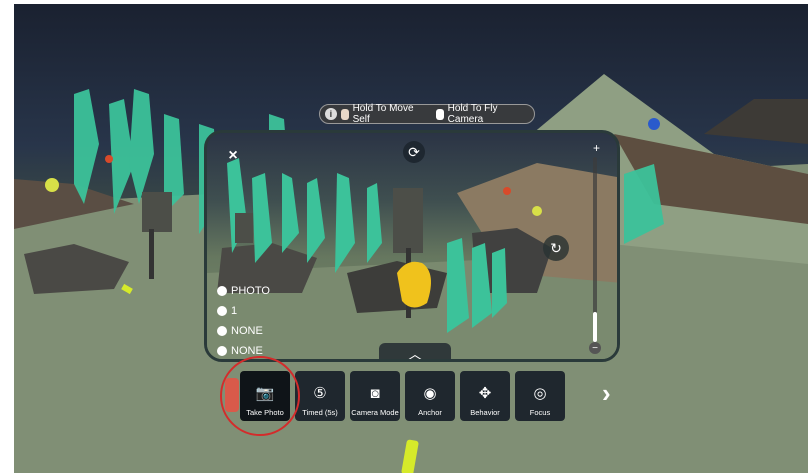  What do you see at coordinates (485, 412) in the screenshot?
I see `behavior-label: Behavior` at bounding box center [485, 412].